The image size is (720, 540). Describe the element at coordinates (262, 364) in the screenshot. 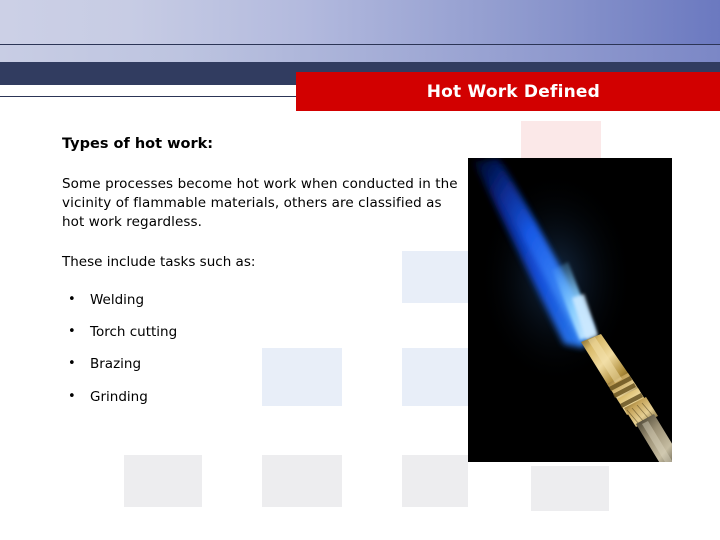

I see `list-item: • Brazing` at that location.